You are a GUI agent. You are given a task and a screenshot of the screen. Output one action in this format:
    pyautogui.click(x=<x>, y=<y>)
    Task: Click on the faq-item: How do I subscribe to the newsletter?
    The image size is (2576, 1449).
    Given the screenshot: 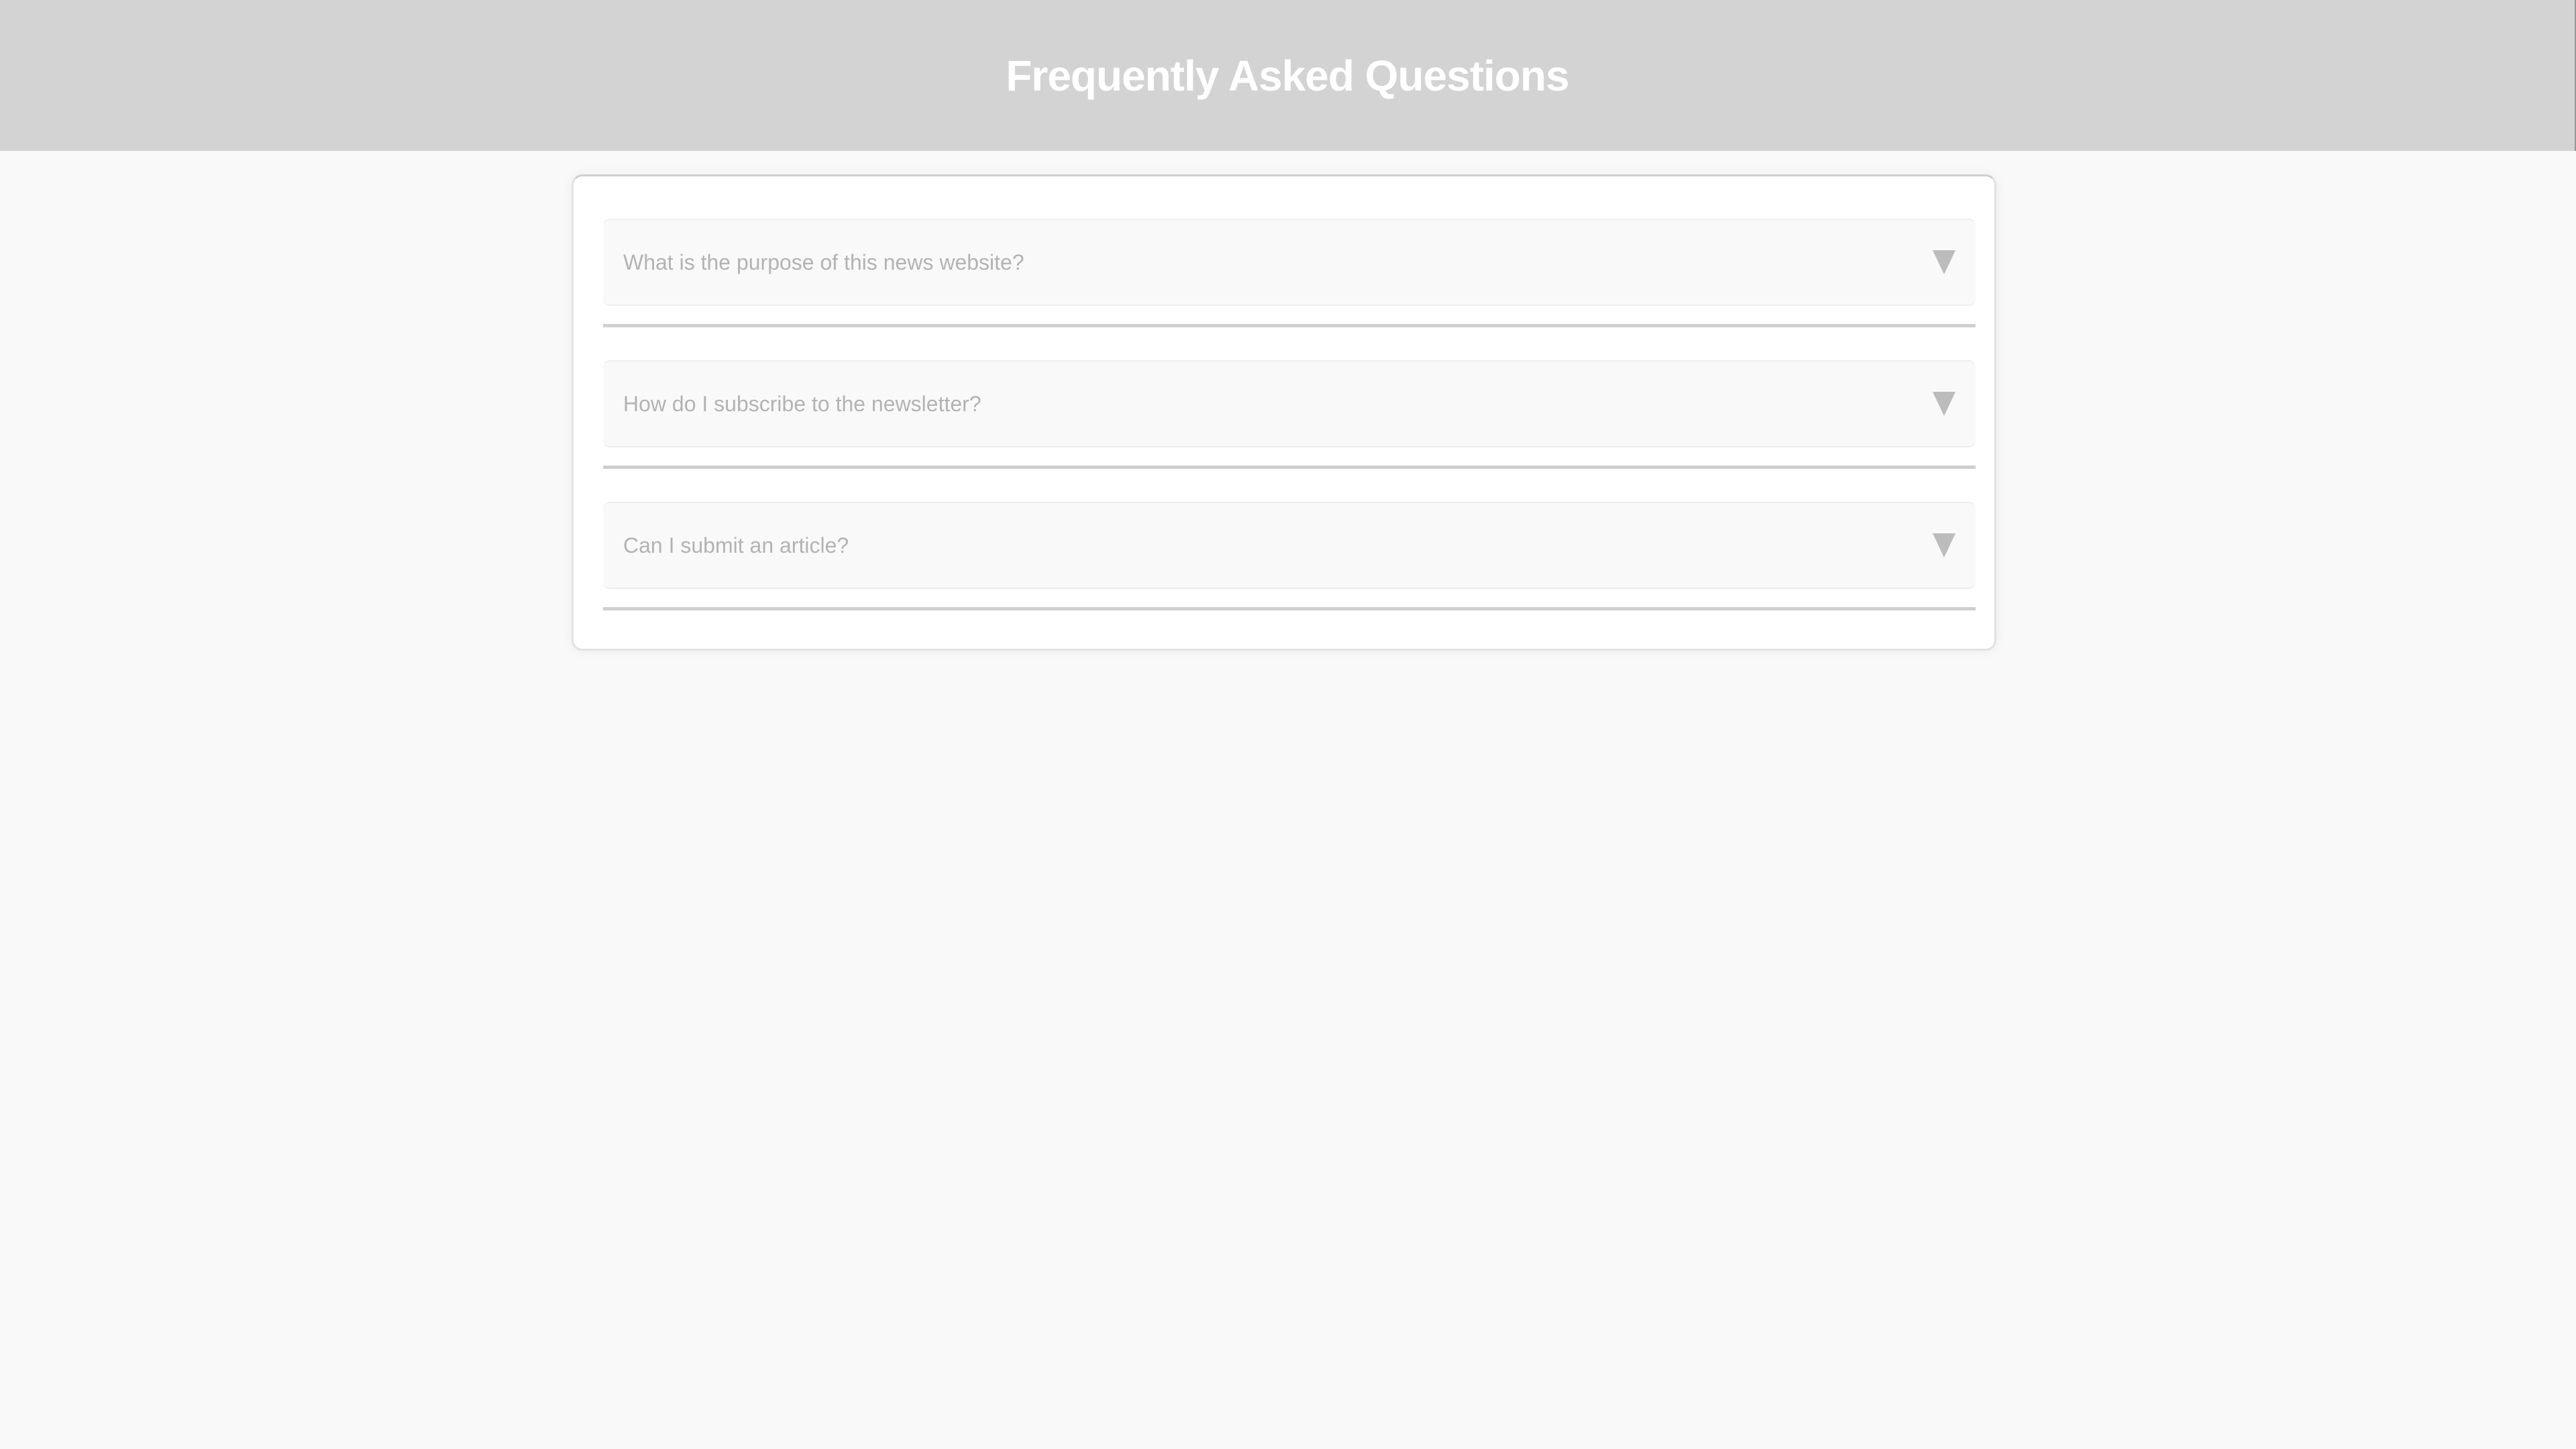 What is the action you would take?
    pyautogui.click(x=1289, y=414)
    